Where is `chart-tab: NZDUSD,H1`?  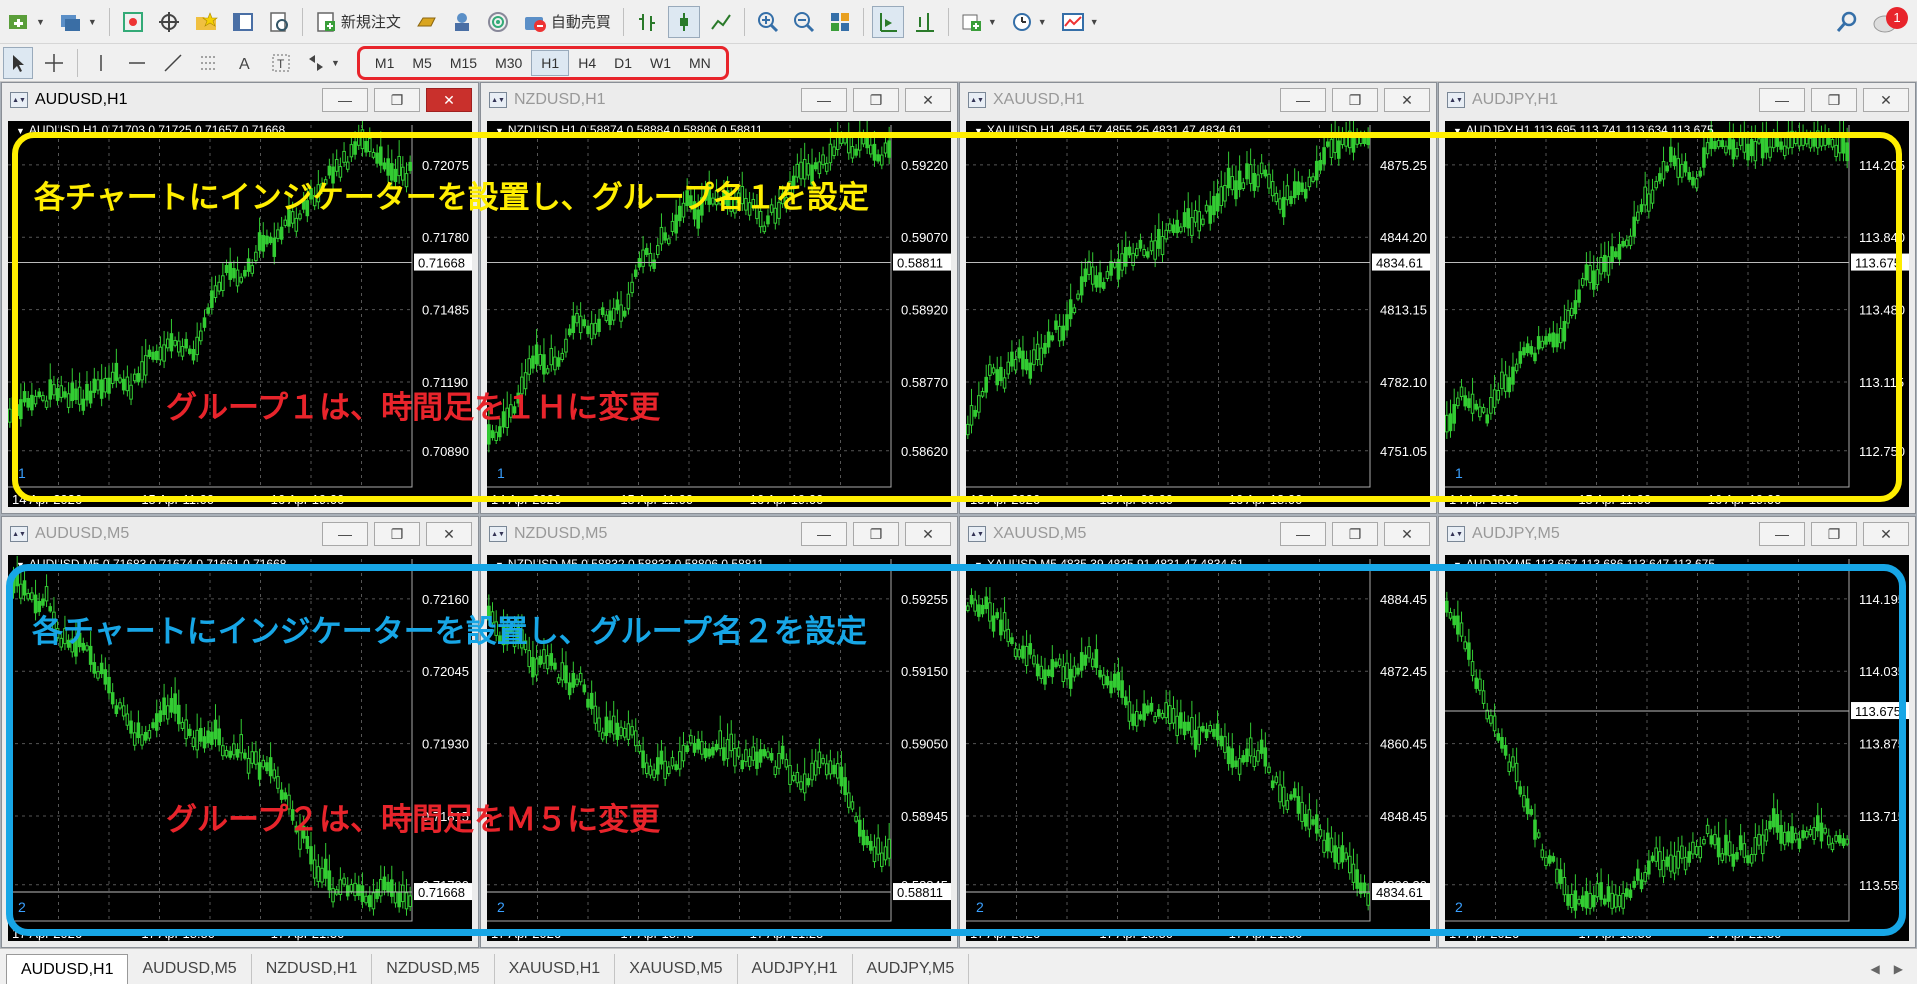 chart-tab: NZDUSD,H1 is located at coordinates (312, 969).